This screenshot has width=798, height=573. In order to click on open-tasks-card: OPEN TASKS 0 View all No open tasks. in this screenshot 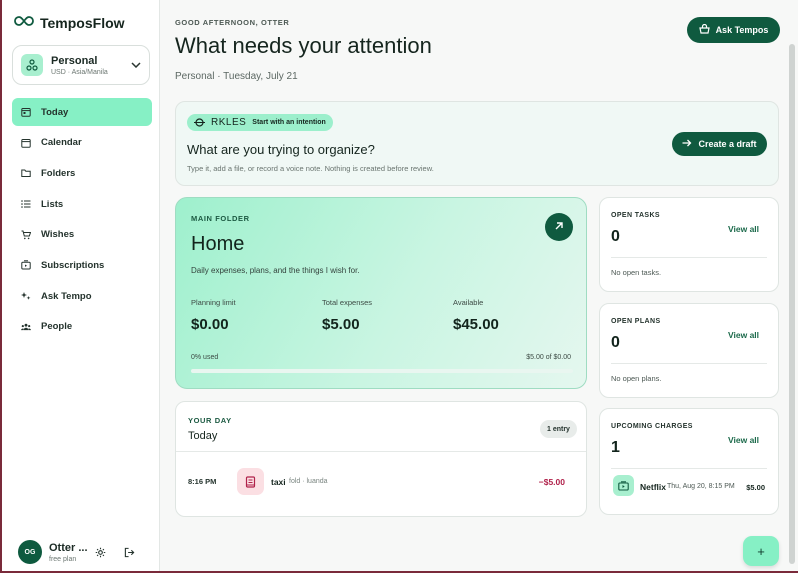, I will do `click(689, 244)`.